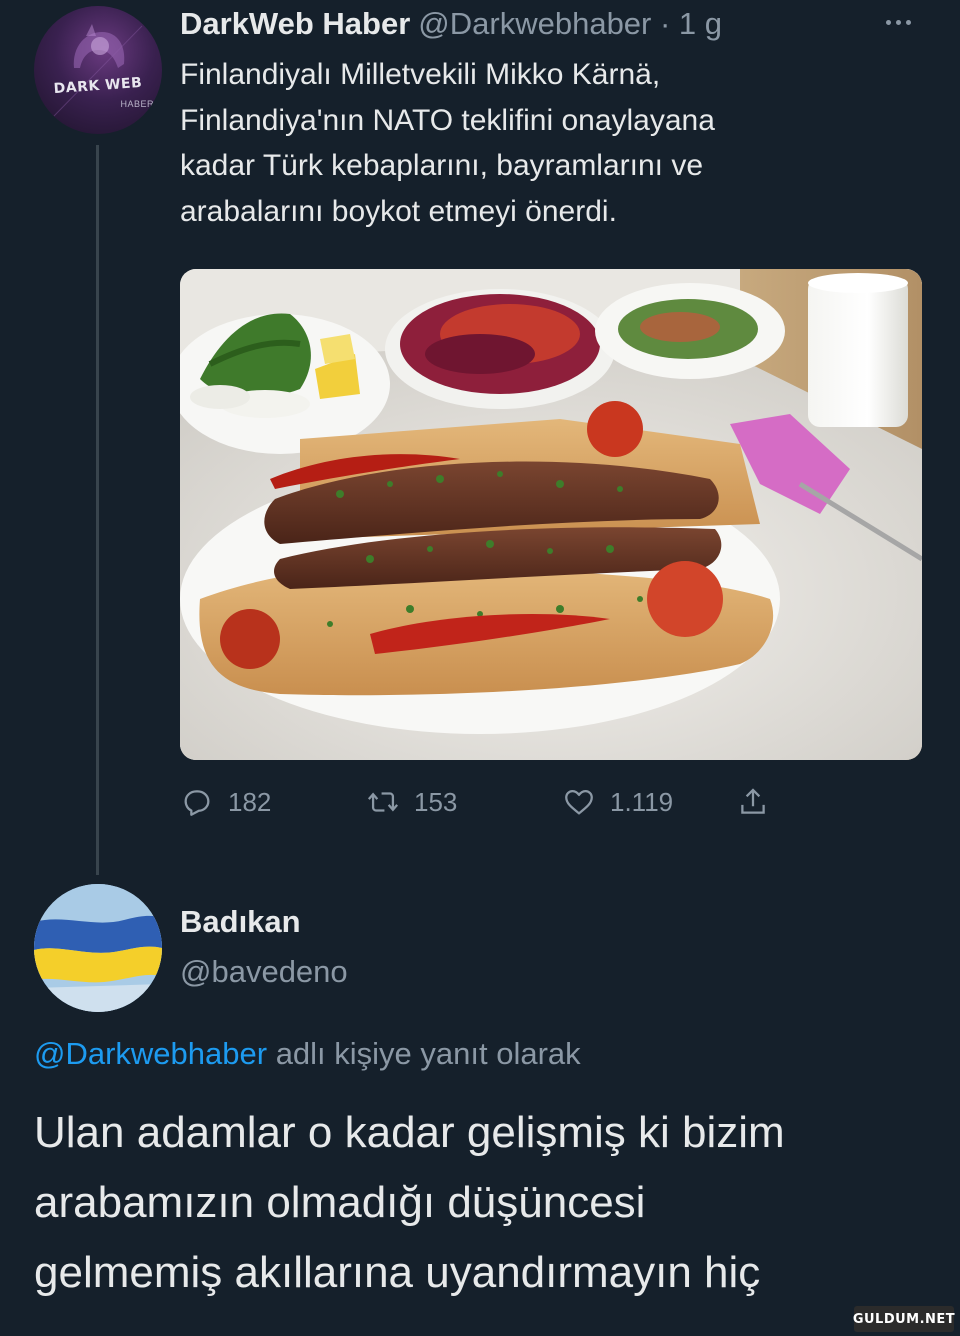  Describe the element at coordinates (150, 1053) in the screenshot. I see `replying-to-link: @Darkwebhaber` at that location.